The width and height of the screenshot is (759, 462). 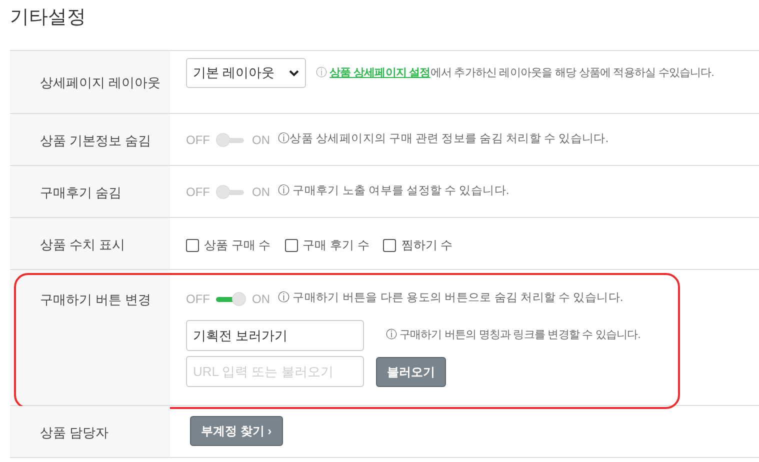 I want to click on chevron-icon, so click(x=294, y=73).